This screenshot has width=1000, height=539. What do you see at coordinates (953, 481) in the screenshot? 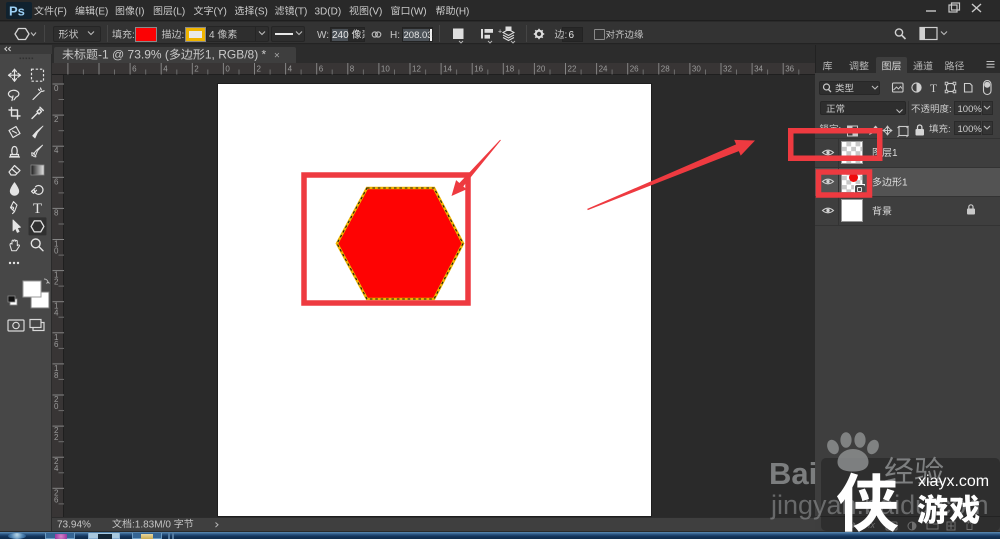
I see `svg-text: xiayx.com` at bounding box center [953, 481].